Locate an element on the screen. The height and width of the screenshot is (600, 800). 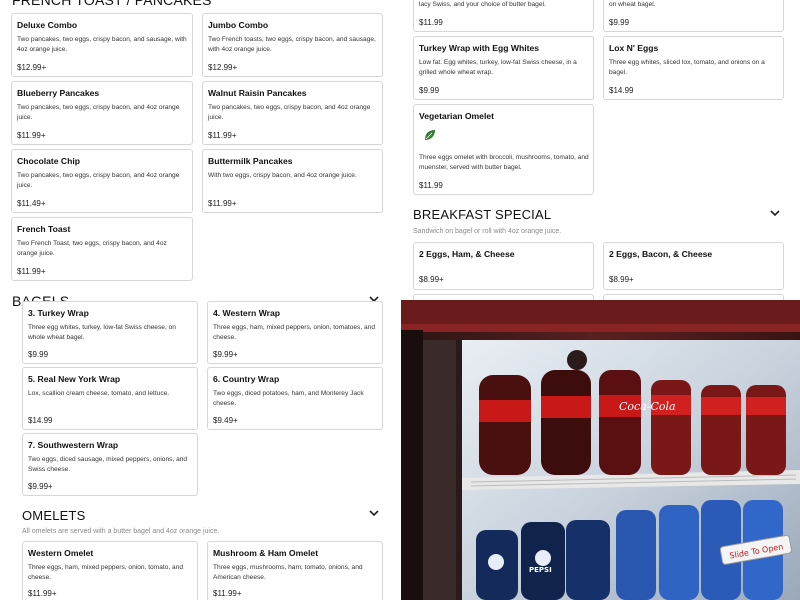
menu-item-price: $9.49+ is located at coordinates (225, 420).